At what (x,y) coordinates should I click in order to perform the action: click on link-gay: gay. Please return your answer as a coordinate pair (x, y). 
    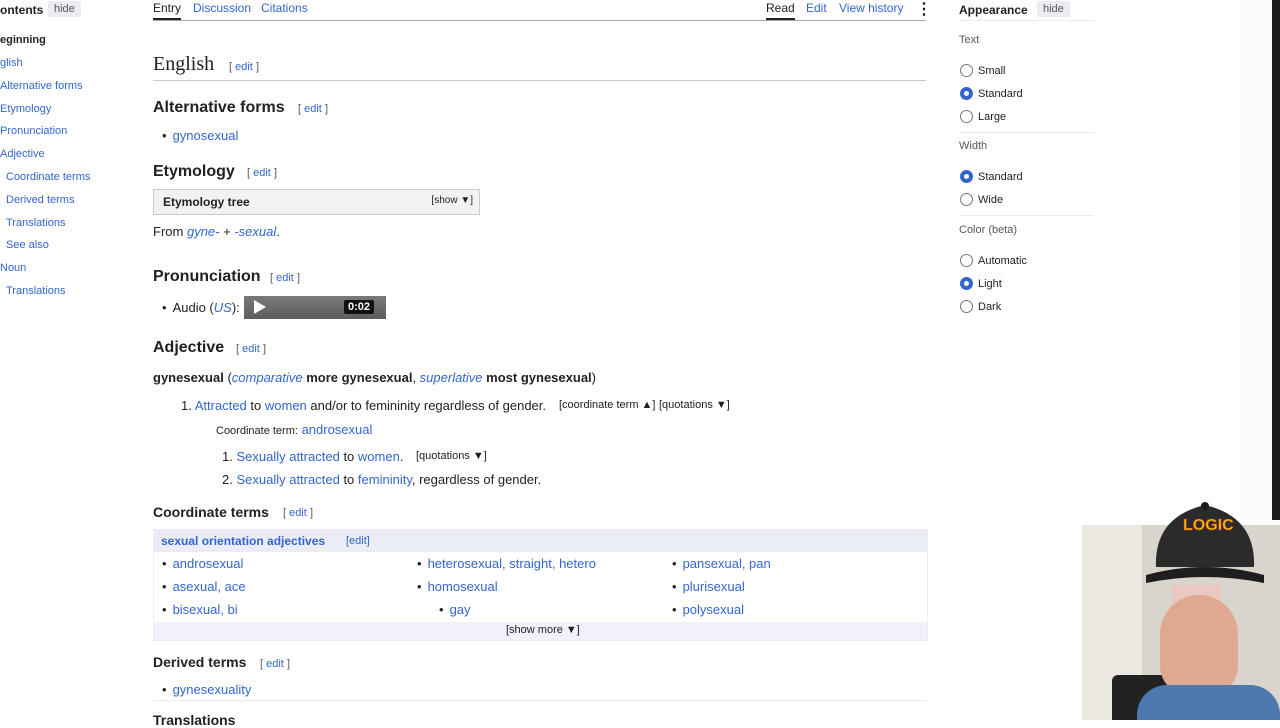
    Looking at the image, I should click on (460, 609).